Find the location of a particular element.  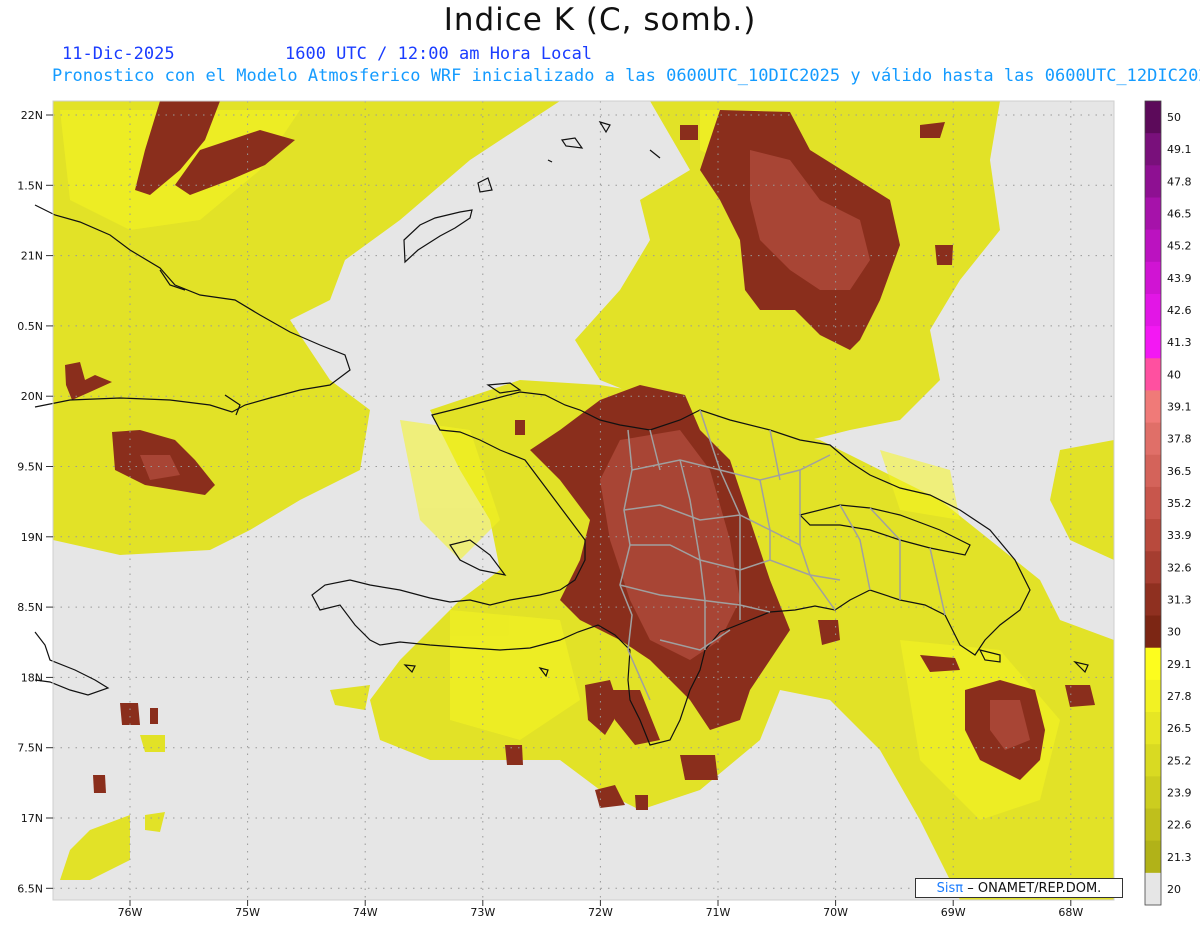

lon-label: 71W is located at coordinates (718, 912).